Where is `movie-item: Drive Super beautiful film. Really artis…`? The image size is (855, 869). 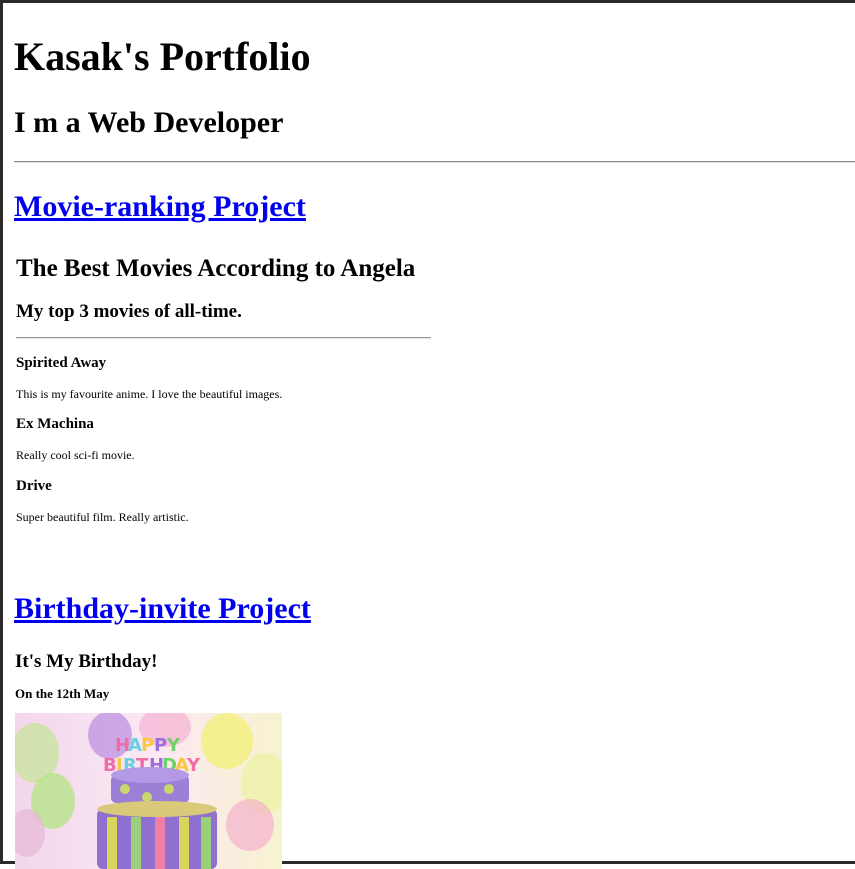 movie-item: Drive Super beautiful film. Really artis… is located at coordinates (102, 501).